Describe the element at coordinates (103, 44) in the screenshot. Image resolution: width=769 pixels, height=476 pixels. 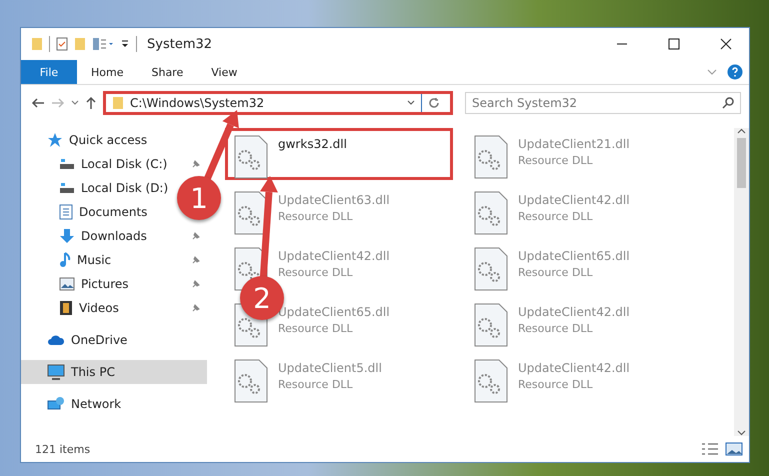
I see `list-view-icon` at that location.